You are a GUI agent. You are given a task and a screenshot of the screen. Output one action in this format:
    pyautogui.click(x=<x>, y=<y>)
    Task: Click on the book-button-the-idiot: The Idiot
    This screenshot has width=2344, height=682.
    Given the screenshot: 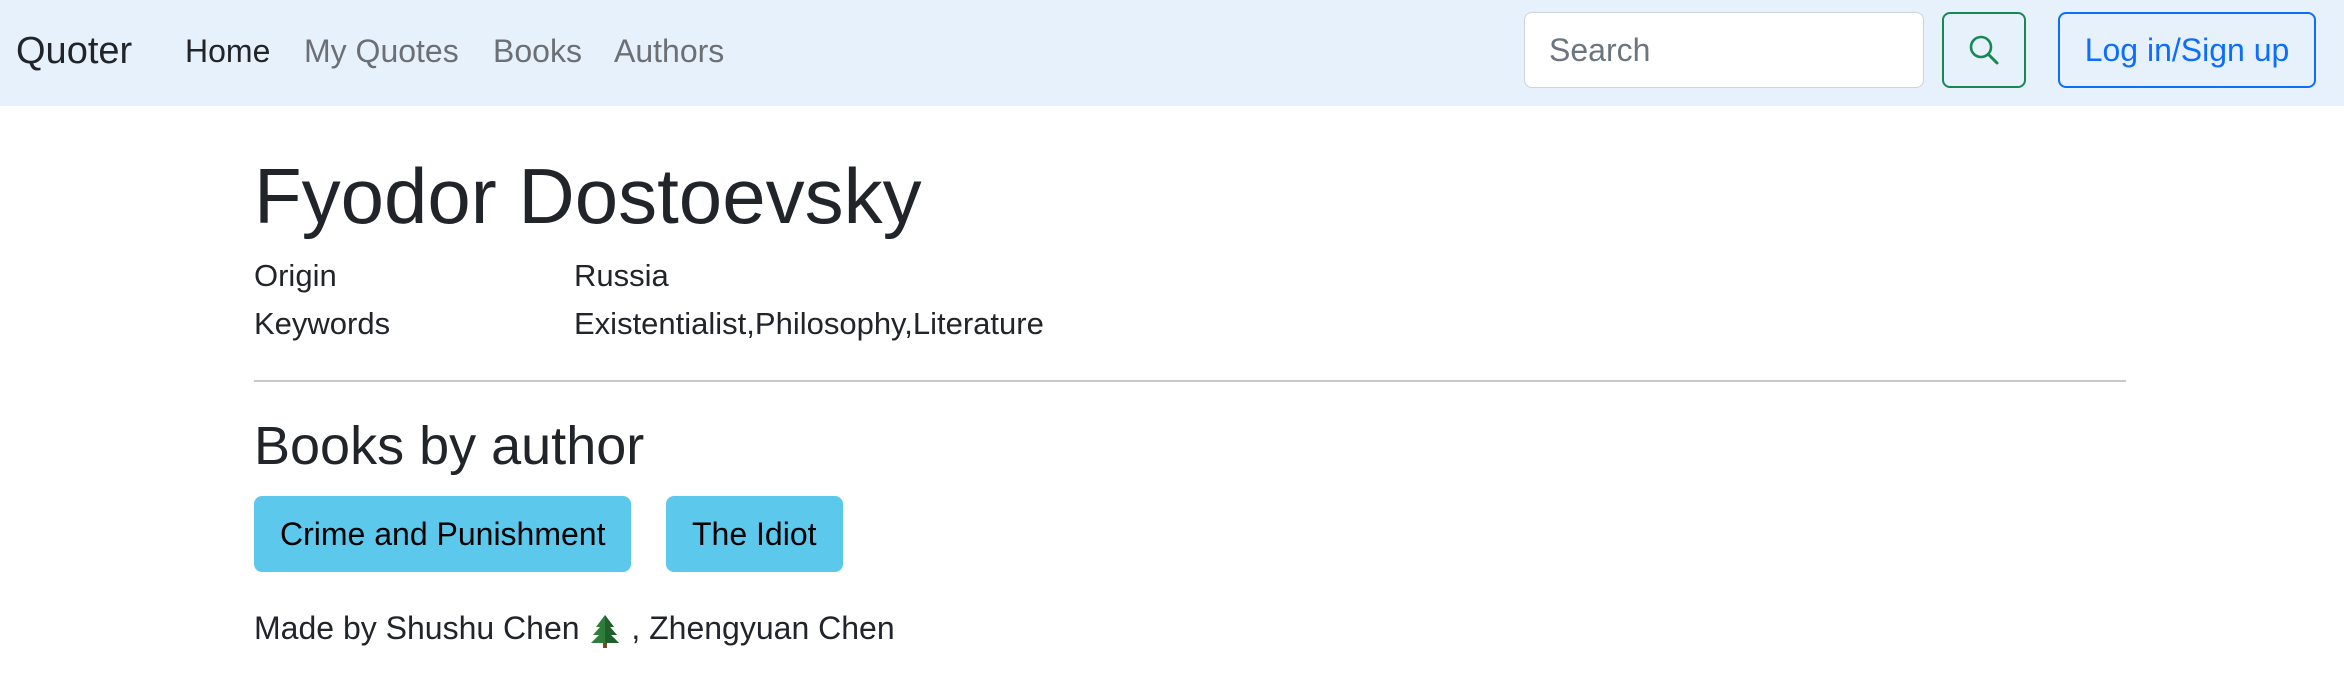 What is the action you would take?
    pyautogui.click(x=754, y=534)
    